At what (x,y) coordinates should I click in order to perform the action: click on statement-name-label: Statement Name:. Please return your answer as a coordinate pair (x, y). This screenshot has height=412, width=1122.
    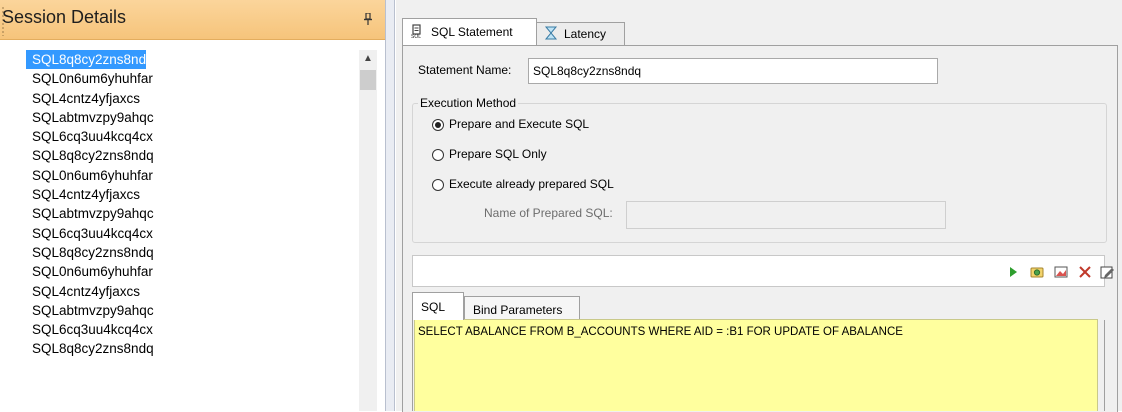
    Looking at the image, I should click on (465, 70).